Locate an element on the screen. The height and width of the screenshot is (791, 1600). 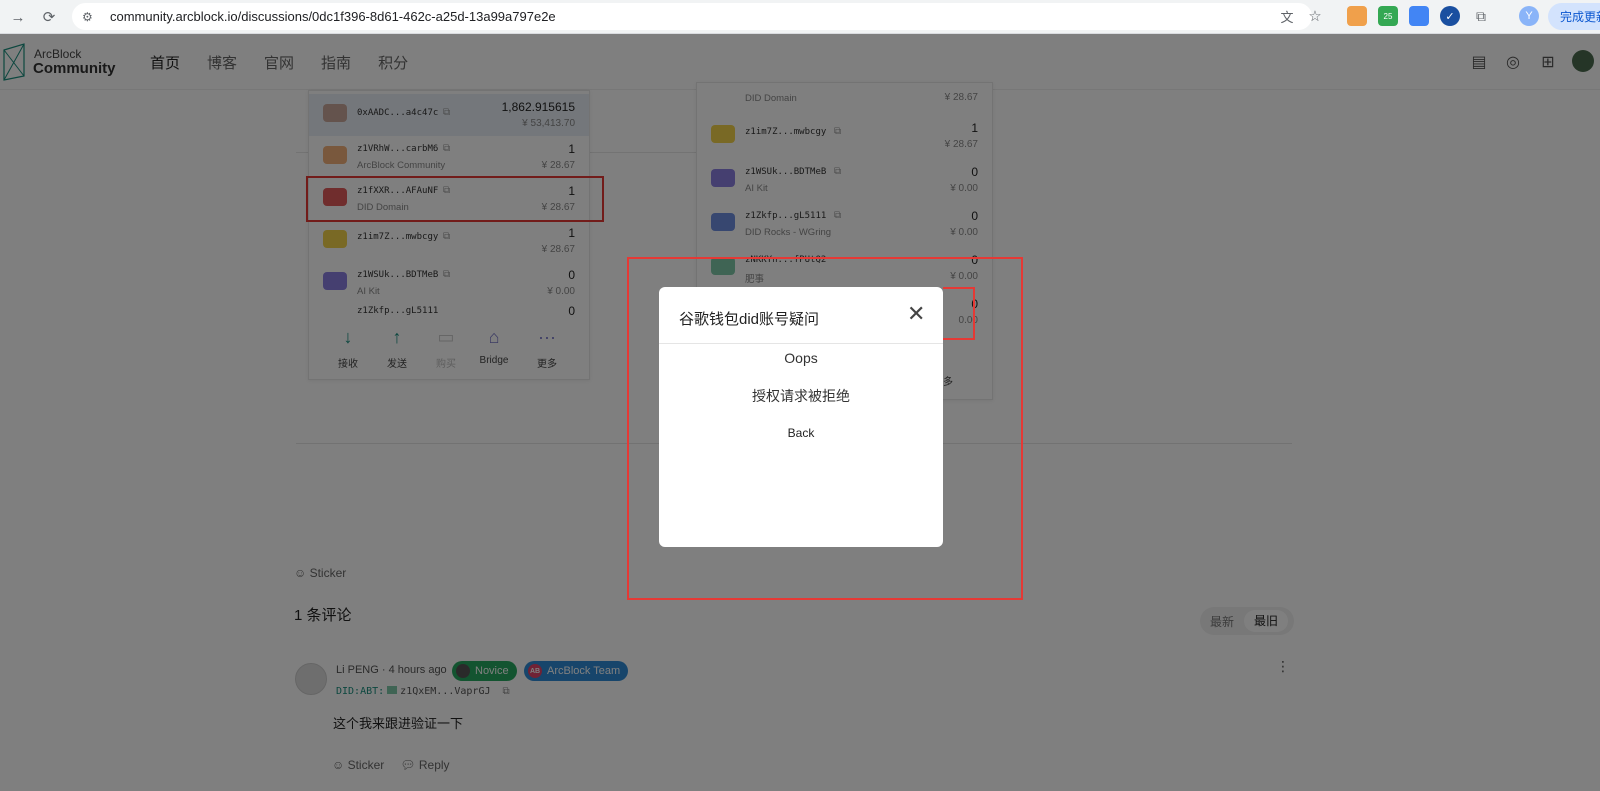
puzzle-extensions-icon: ⧉ is located at coordinates (1481, 16).